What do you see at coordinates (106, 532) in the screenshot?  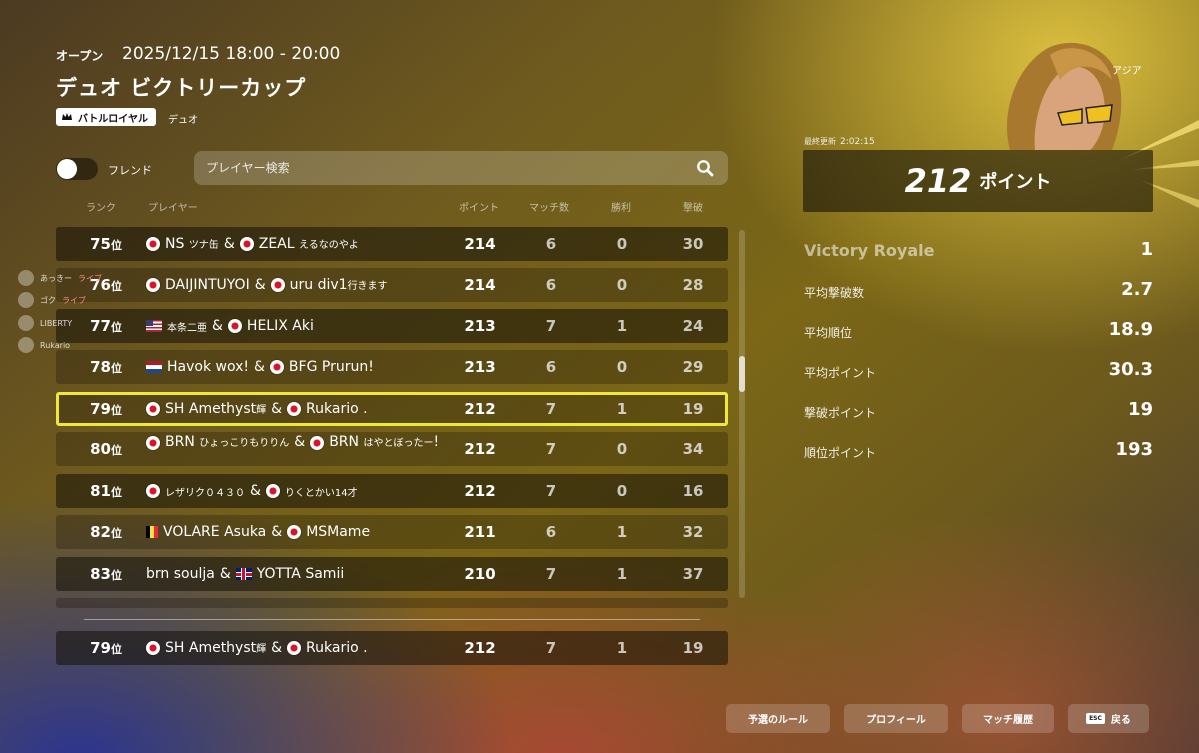 I see `rank-cell: 82位` at bounding box center [106, 532].